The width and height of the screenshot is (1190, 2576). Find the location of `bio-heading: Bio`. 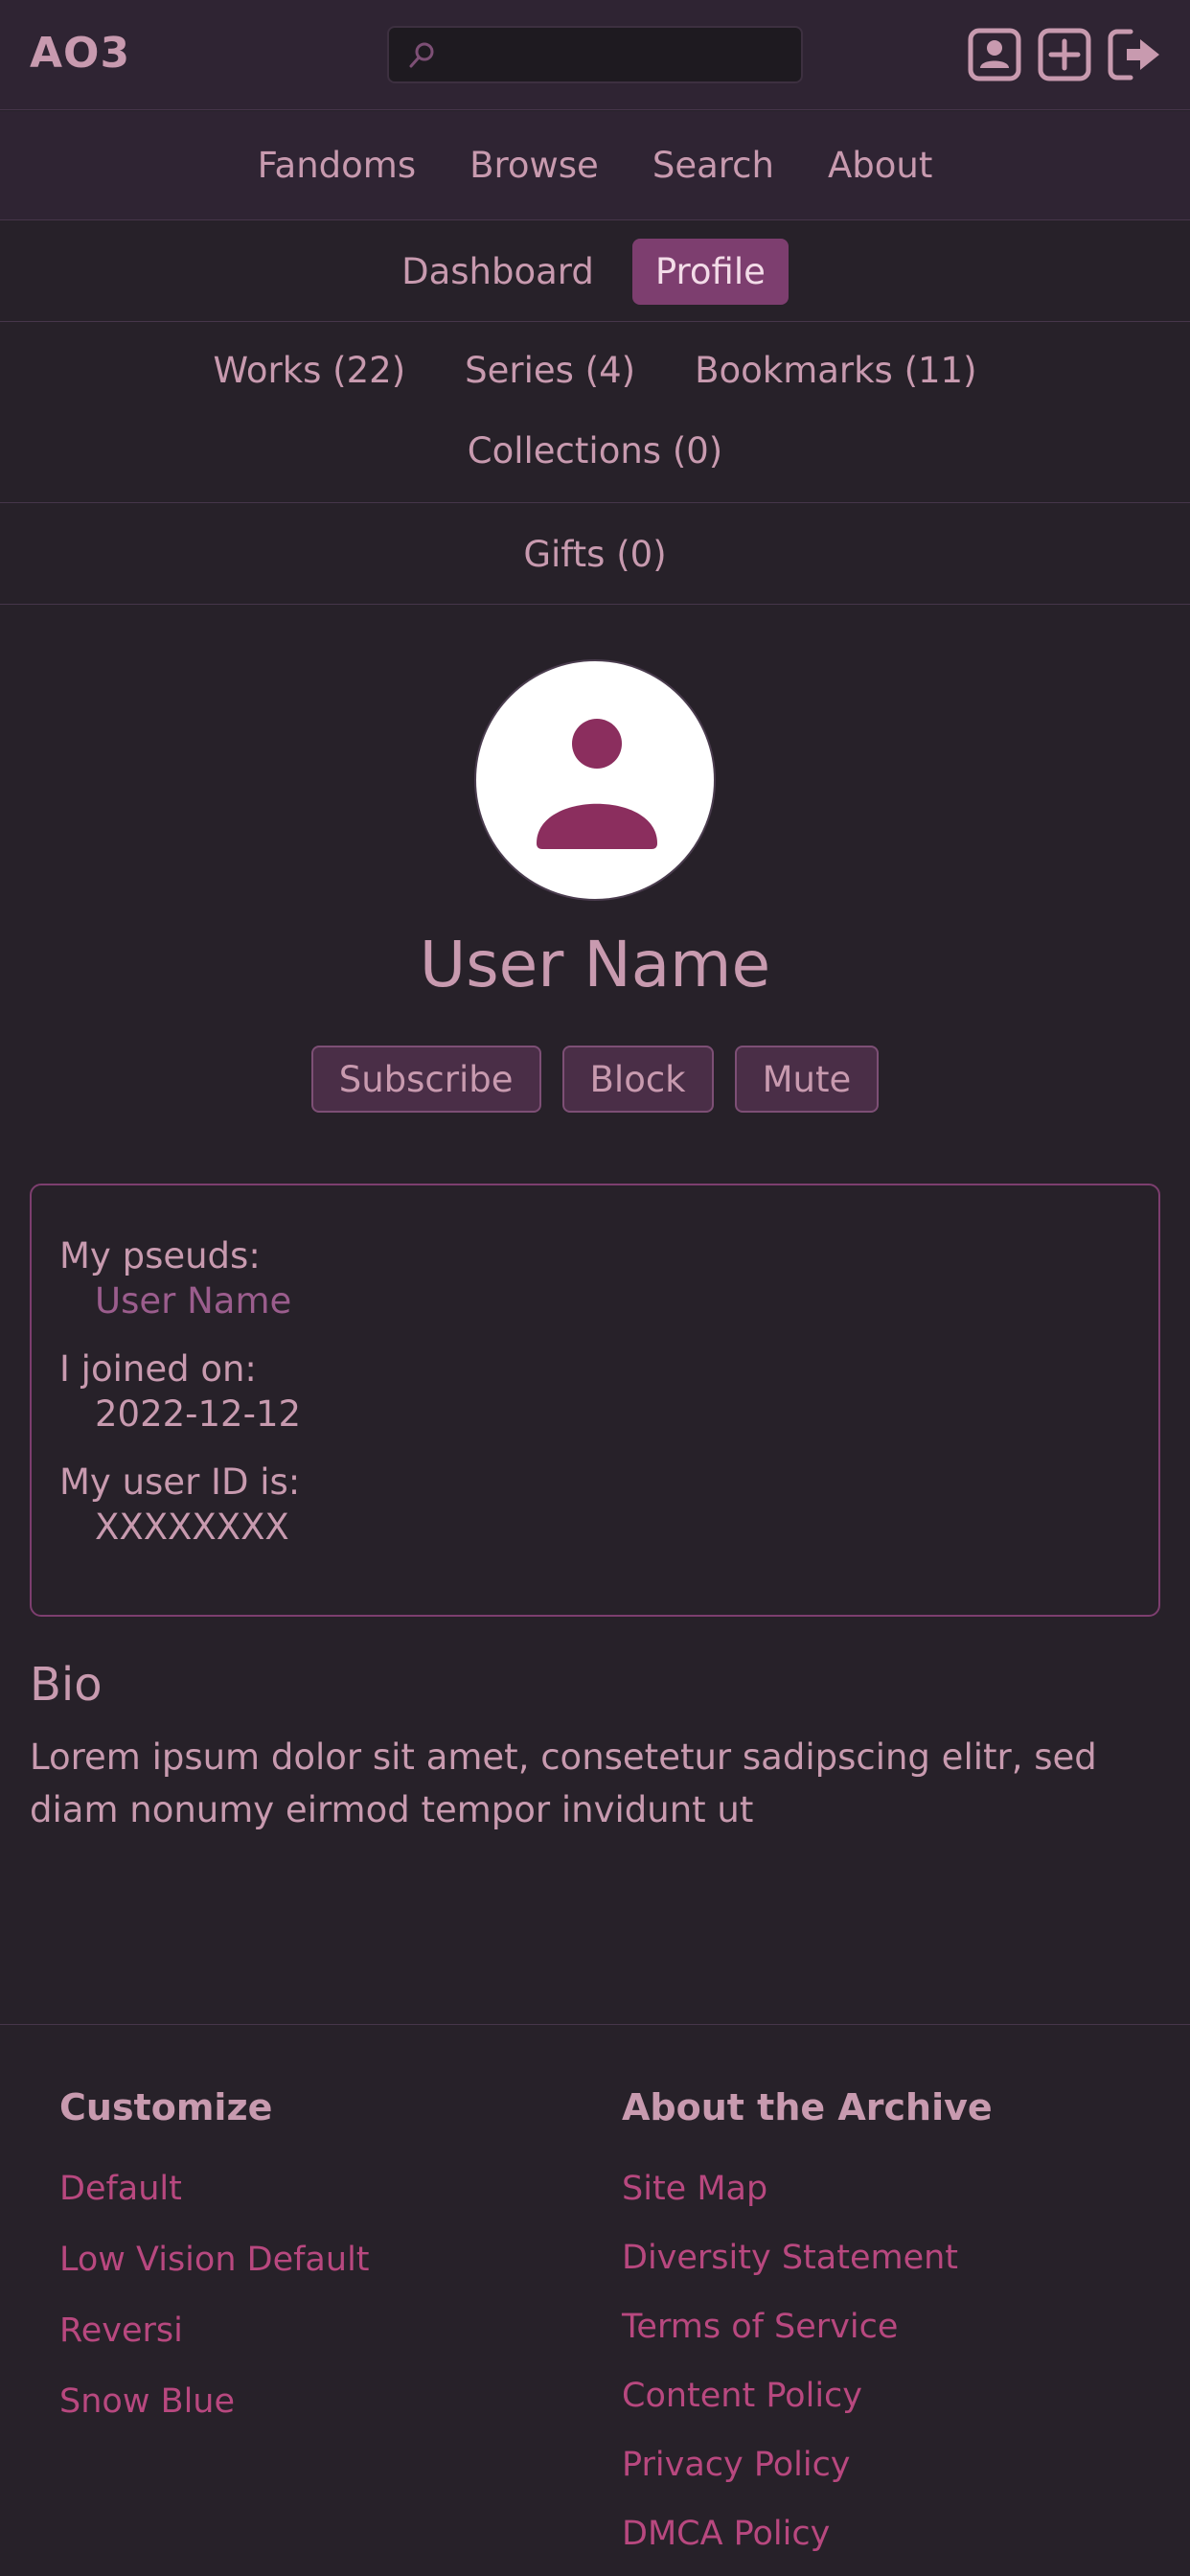

bio-heading: Bio is located at coordinates (66, 1685).